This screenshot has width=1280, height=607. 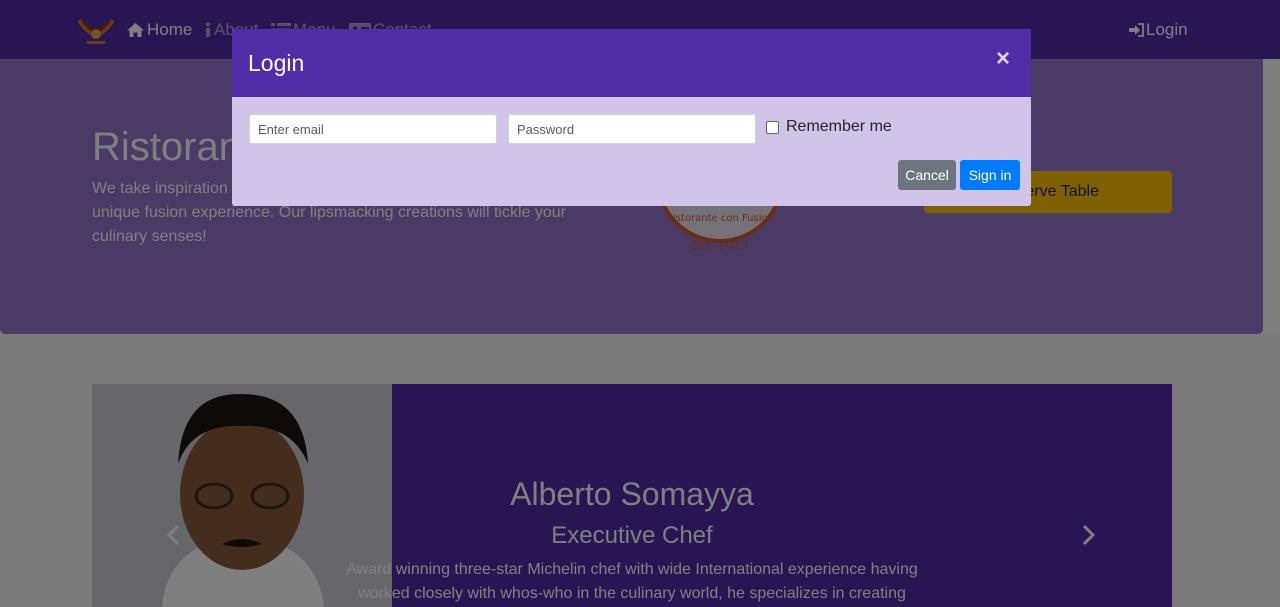 I want to click on password-field, so click(x=632, y=129).